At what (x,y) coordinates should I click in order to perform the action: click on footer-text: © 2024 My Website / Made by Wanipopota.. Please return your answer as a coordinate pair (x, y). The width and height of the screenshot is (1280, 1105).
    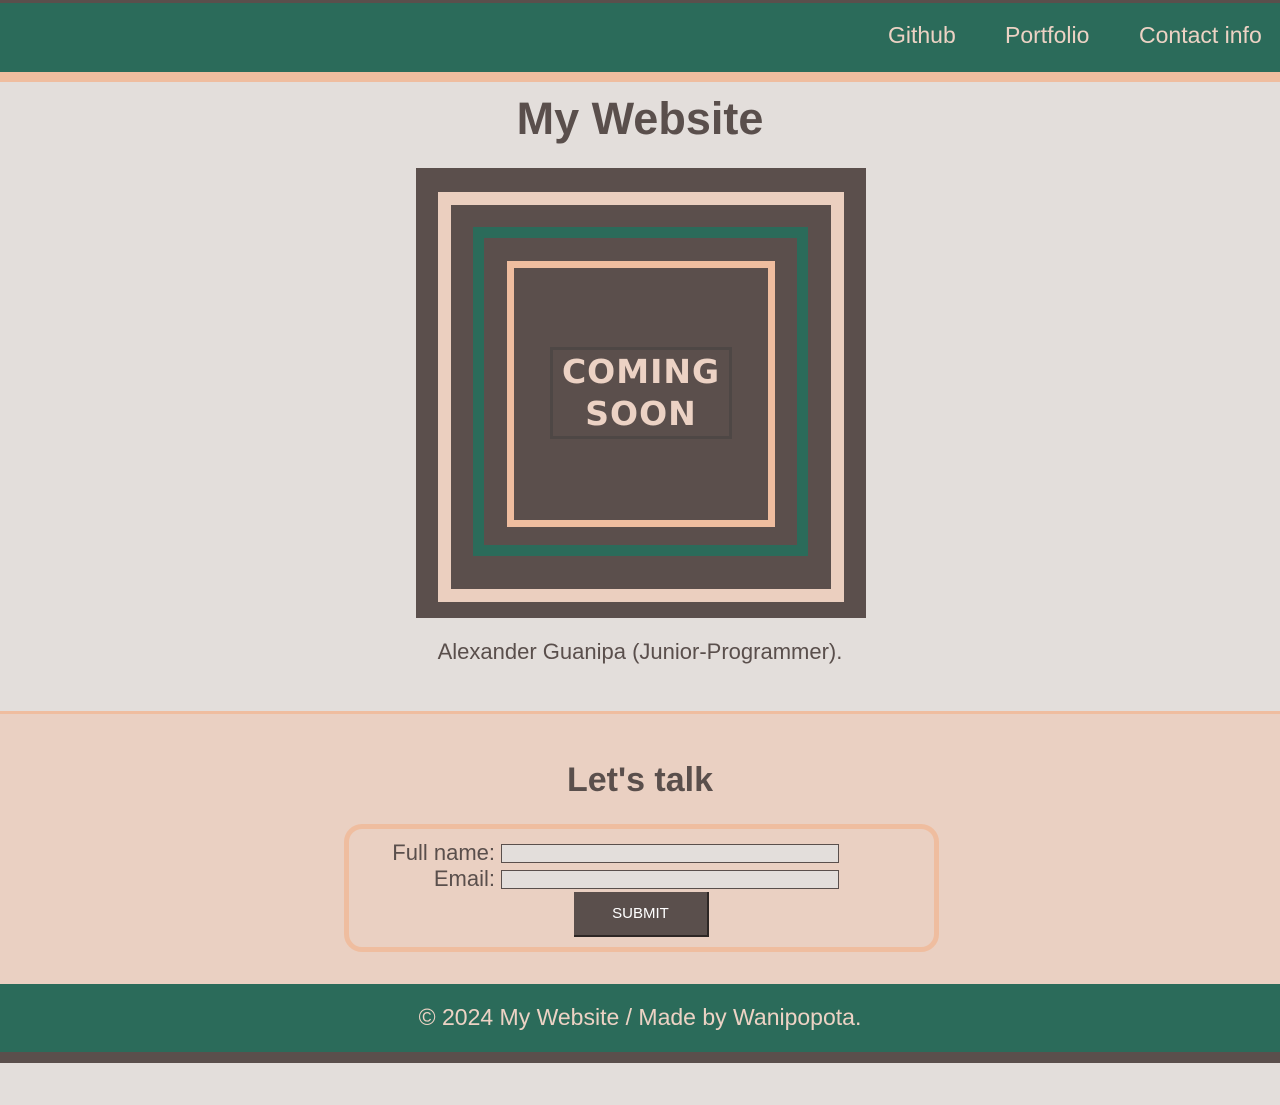
    Looking at the image, I should click on (640, 1017).